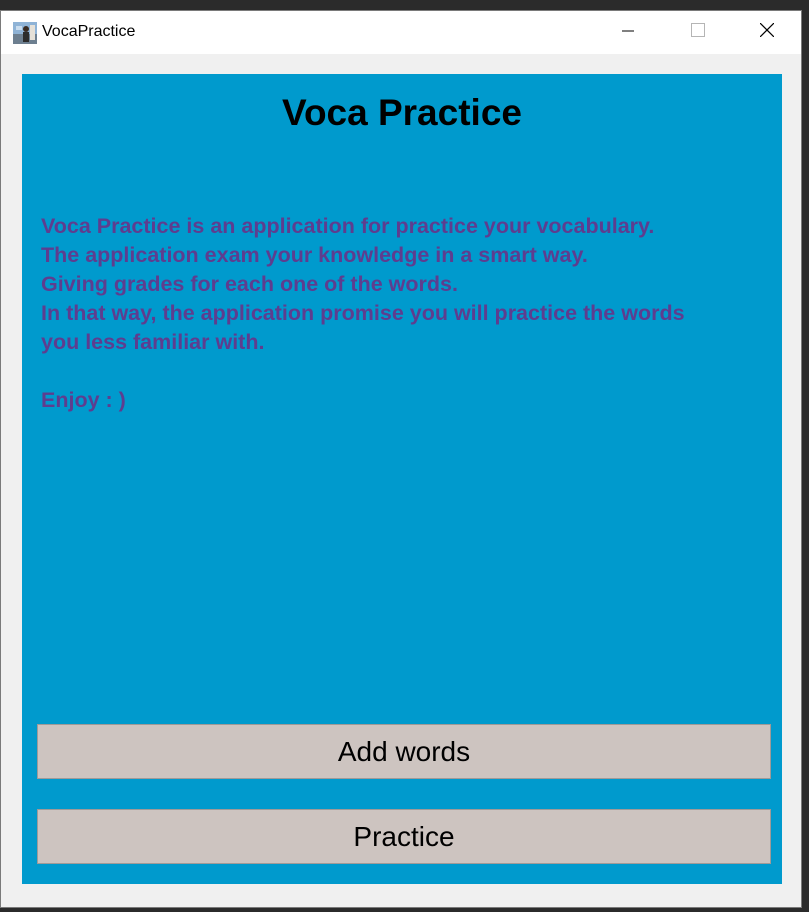 This screenshot has width=809, height=912. What do you see at coordinates (404, 751) in the screenshot?
I see `add-words-button: Add words` at bounding box center [404, 751].